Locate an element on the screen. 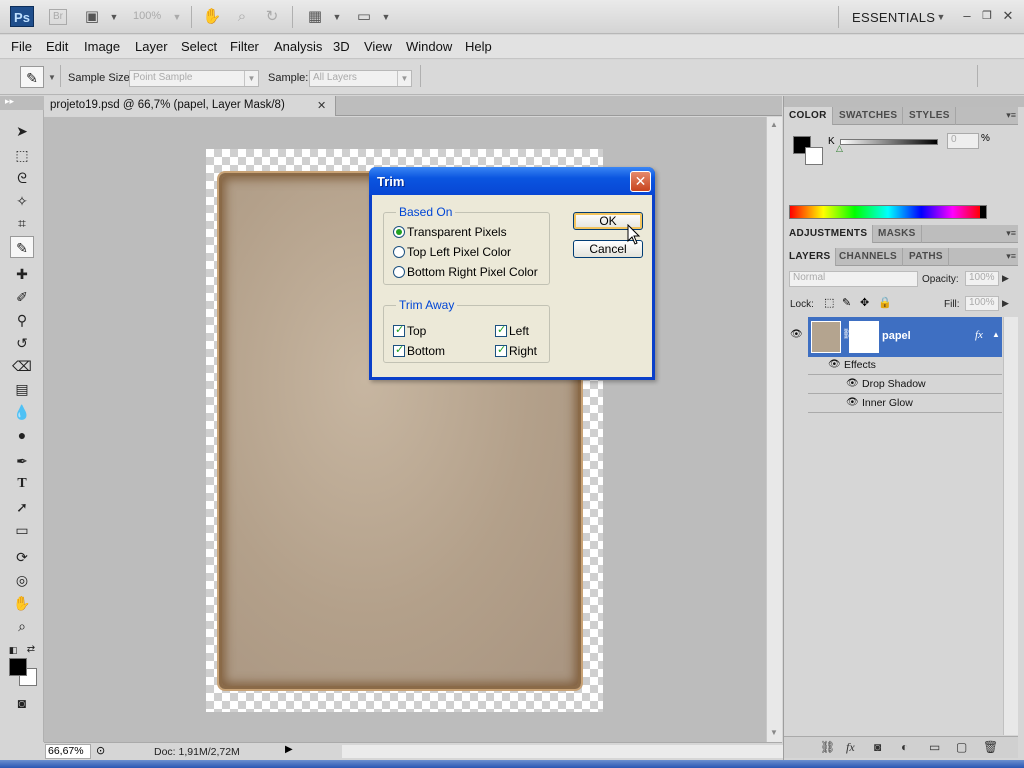 This screenshot has width=1024, height=768. eraser-tool-icon: ⌫ is located at coordinates (22, 366).